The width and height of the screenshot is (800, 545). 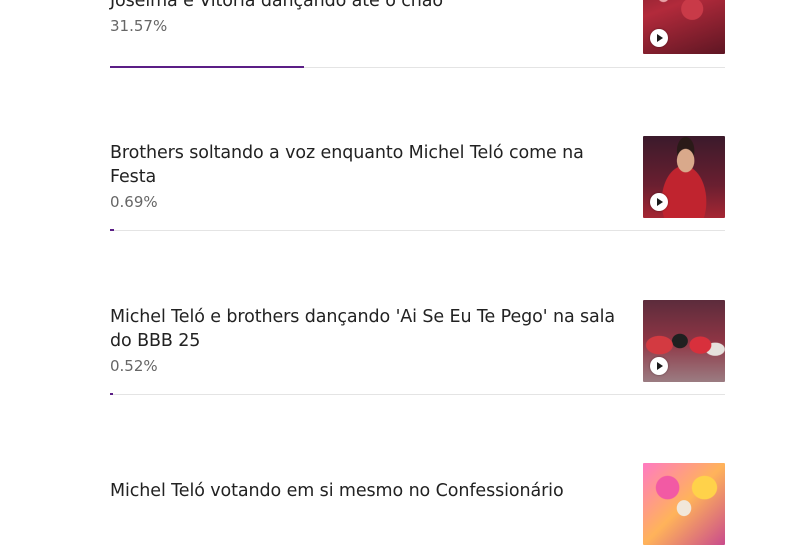 I want to click on option-title: Joselma e Vitória dançando até o chão, so click(x=277, y=5).